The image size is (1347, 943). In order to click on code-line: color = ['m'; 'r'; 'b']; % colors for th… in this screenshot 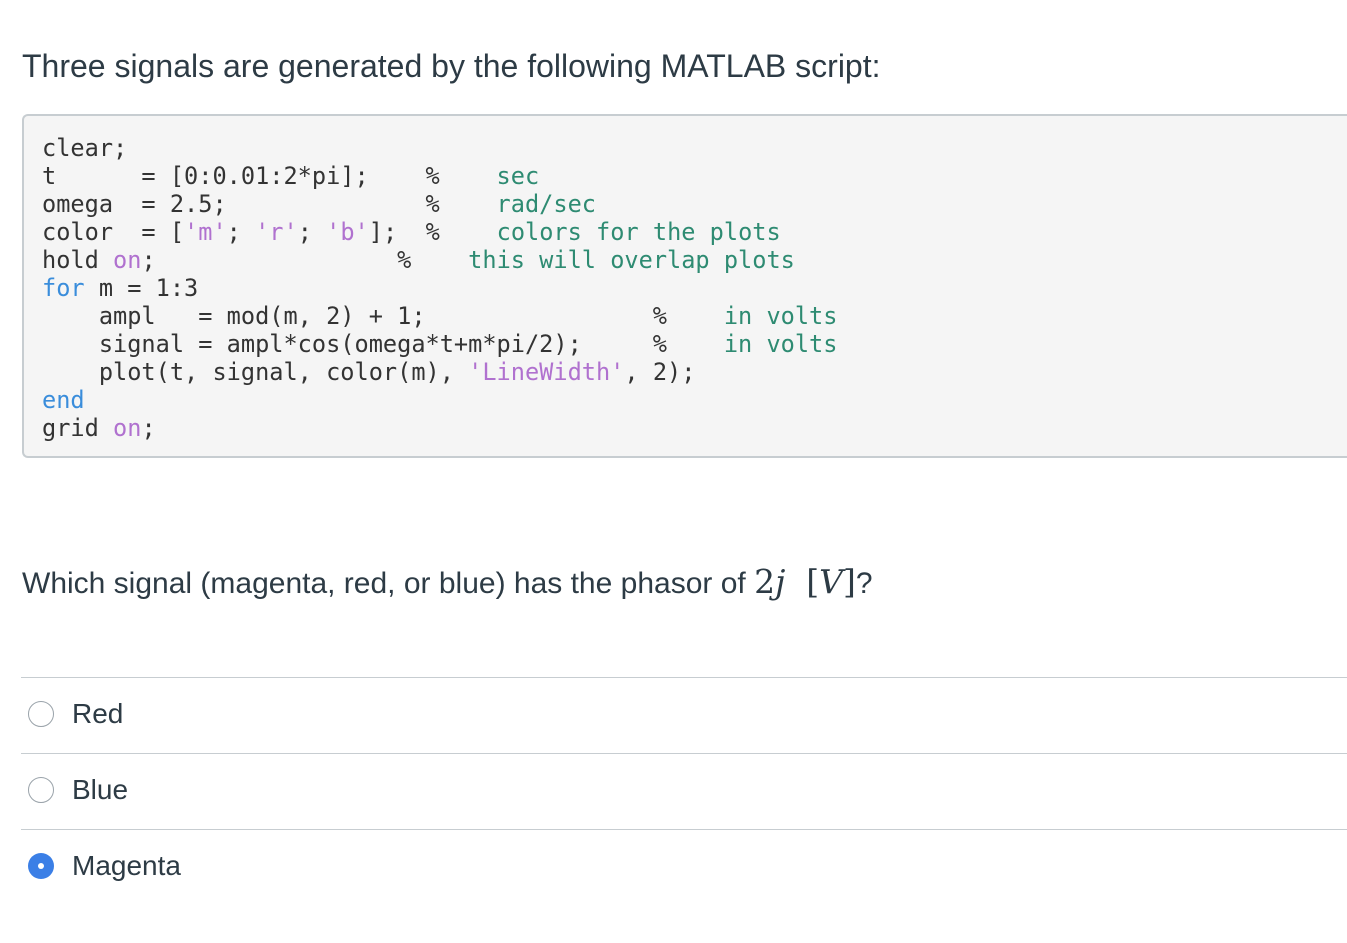, I will do `click(411, 232)`.